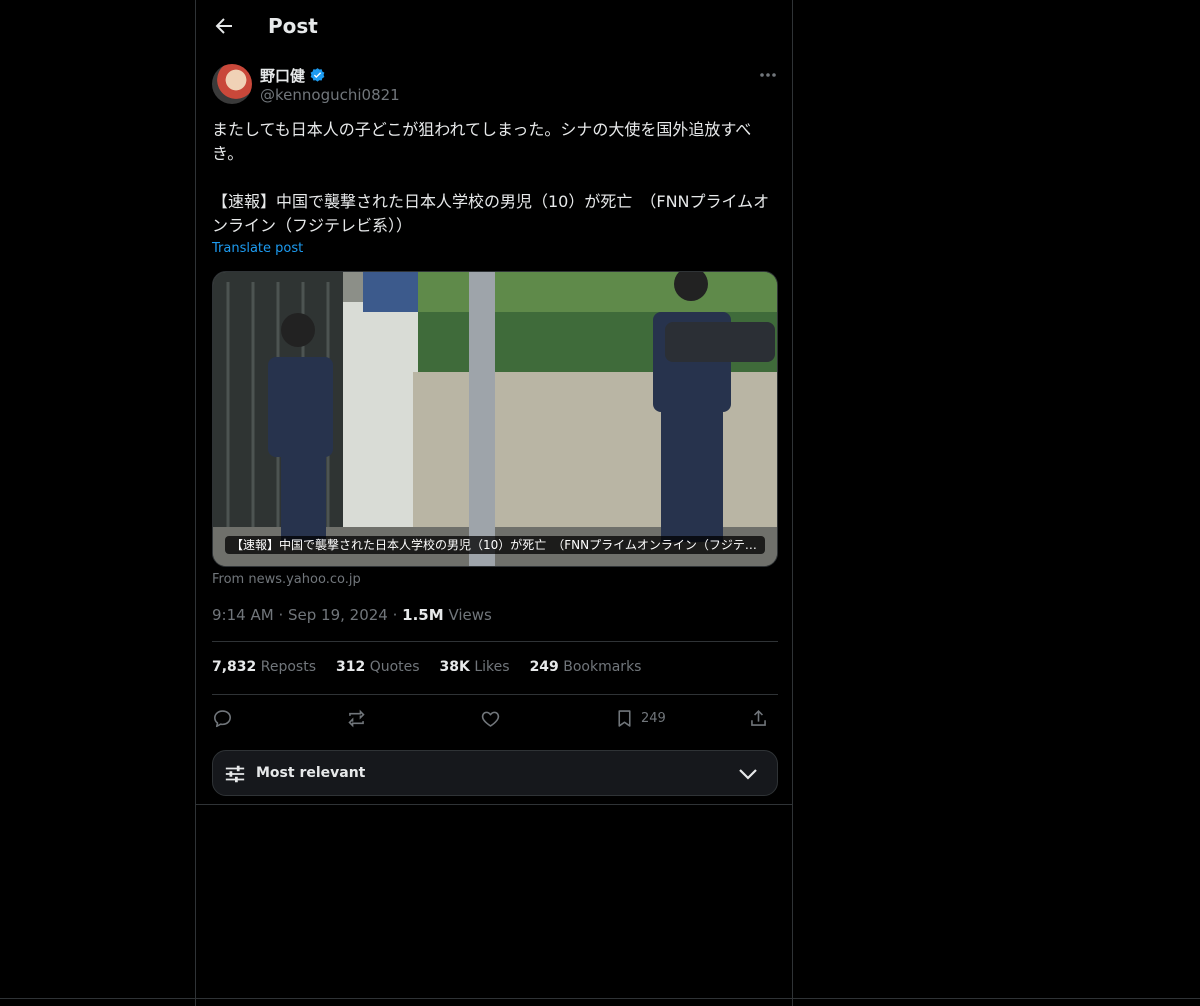 The width and height of the screenshot is (1200, 1006). Describe the element at coordinates (494, 26) in the screenshot. I see `post-header: Post` at that location.